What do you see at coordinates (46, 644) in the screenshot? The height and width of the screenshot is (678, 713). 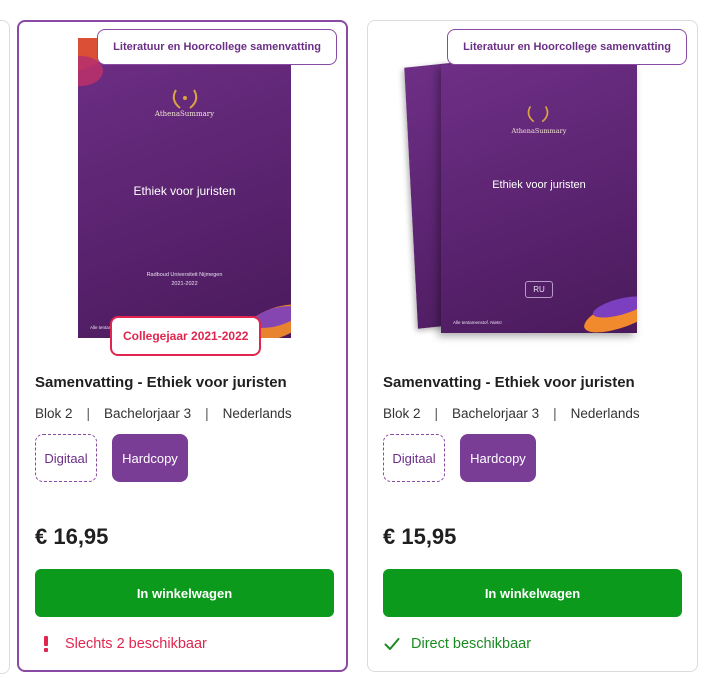 I see `exclamation-icon` at bounding box center [46, 644].